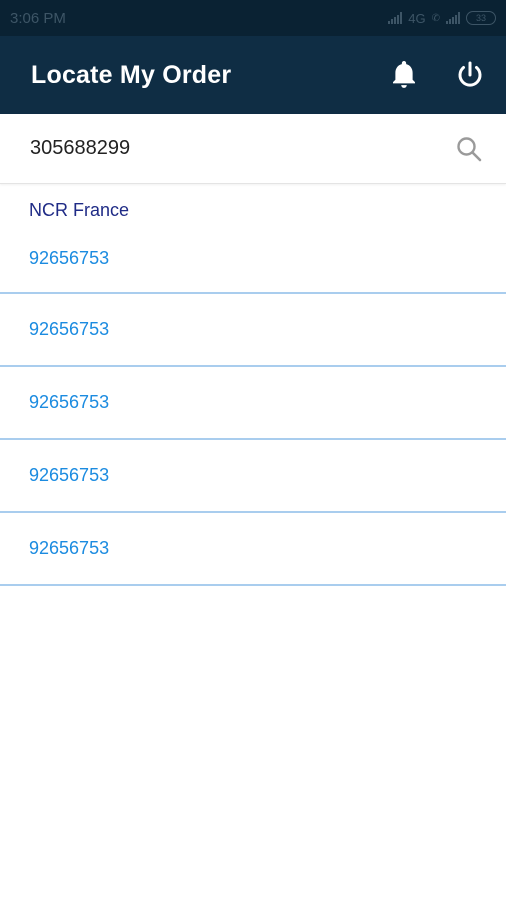 Image resolution: width=506 pixels, height=900 pixels. I want to click on signal-icon, so click(395, 18).